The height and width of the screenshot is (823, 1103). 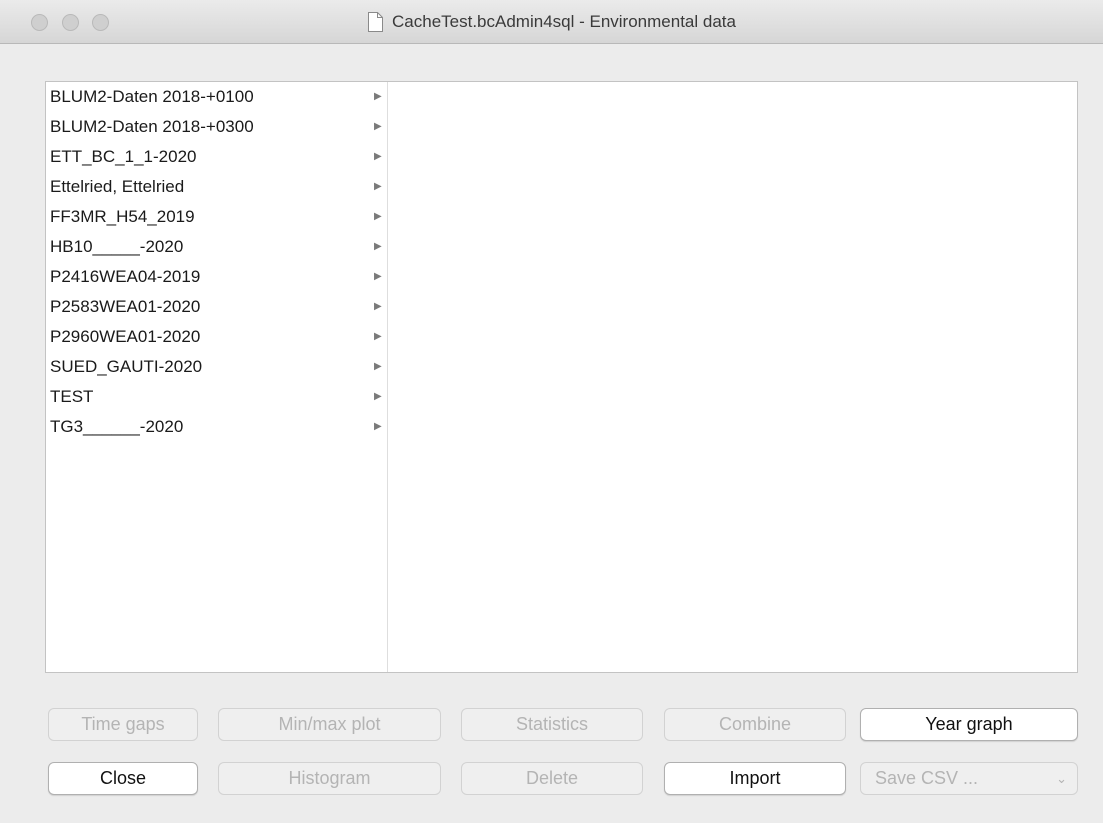 I want to click on dataset-item-label: FF3MR_H54_2019, so click(x=122, y=216).